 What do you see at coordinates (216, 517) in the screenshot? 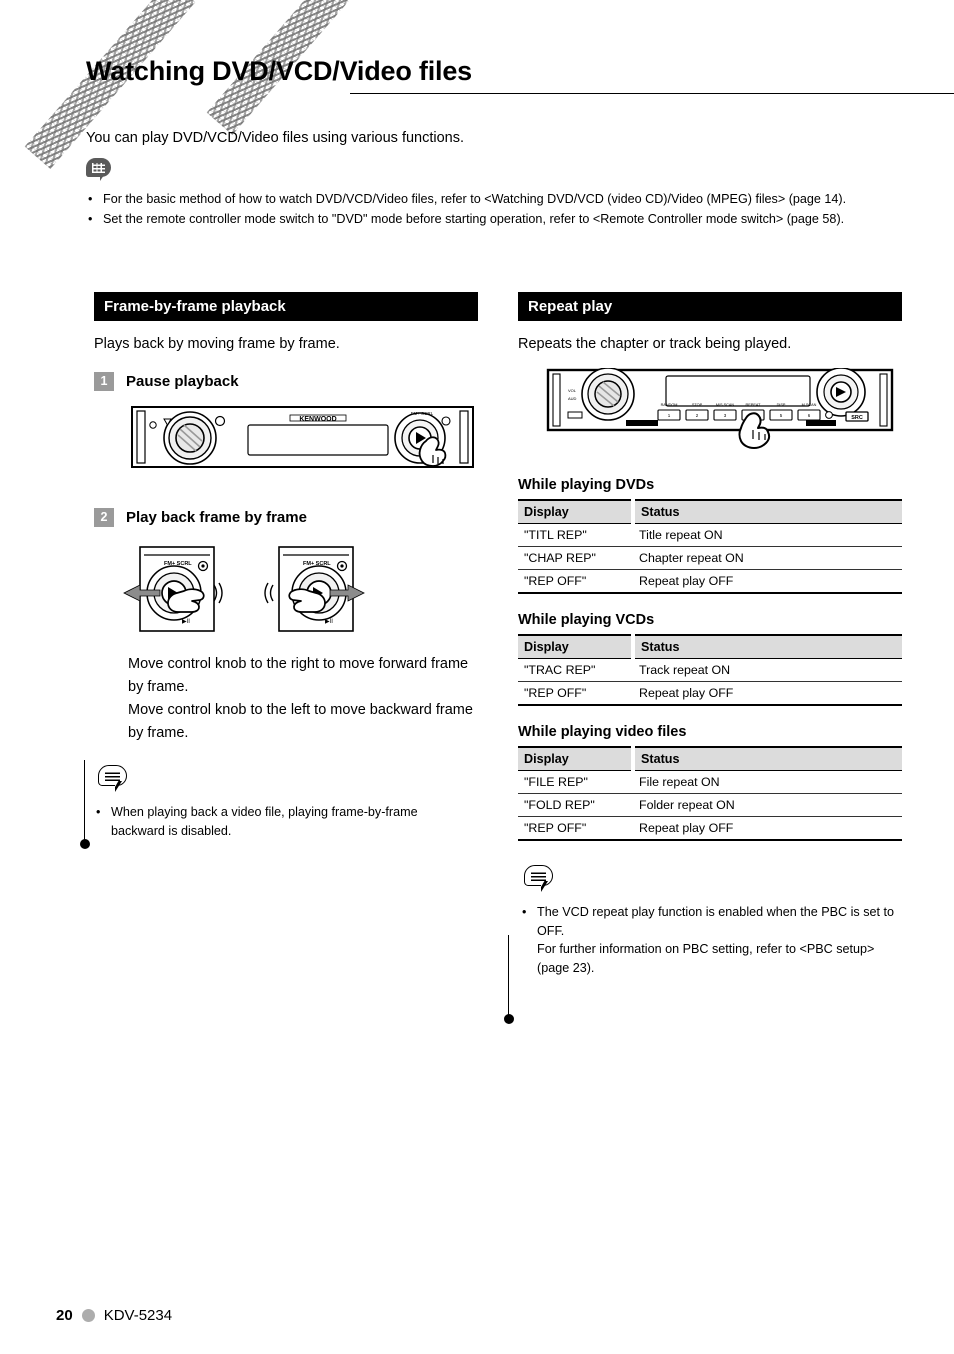
I see `step-label: Play back frame by frame` at bounding box center [216, 517].